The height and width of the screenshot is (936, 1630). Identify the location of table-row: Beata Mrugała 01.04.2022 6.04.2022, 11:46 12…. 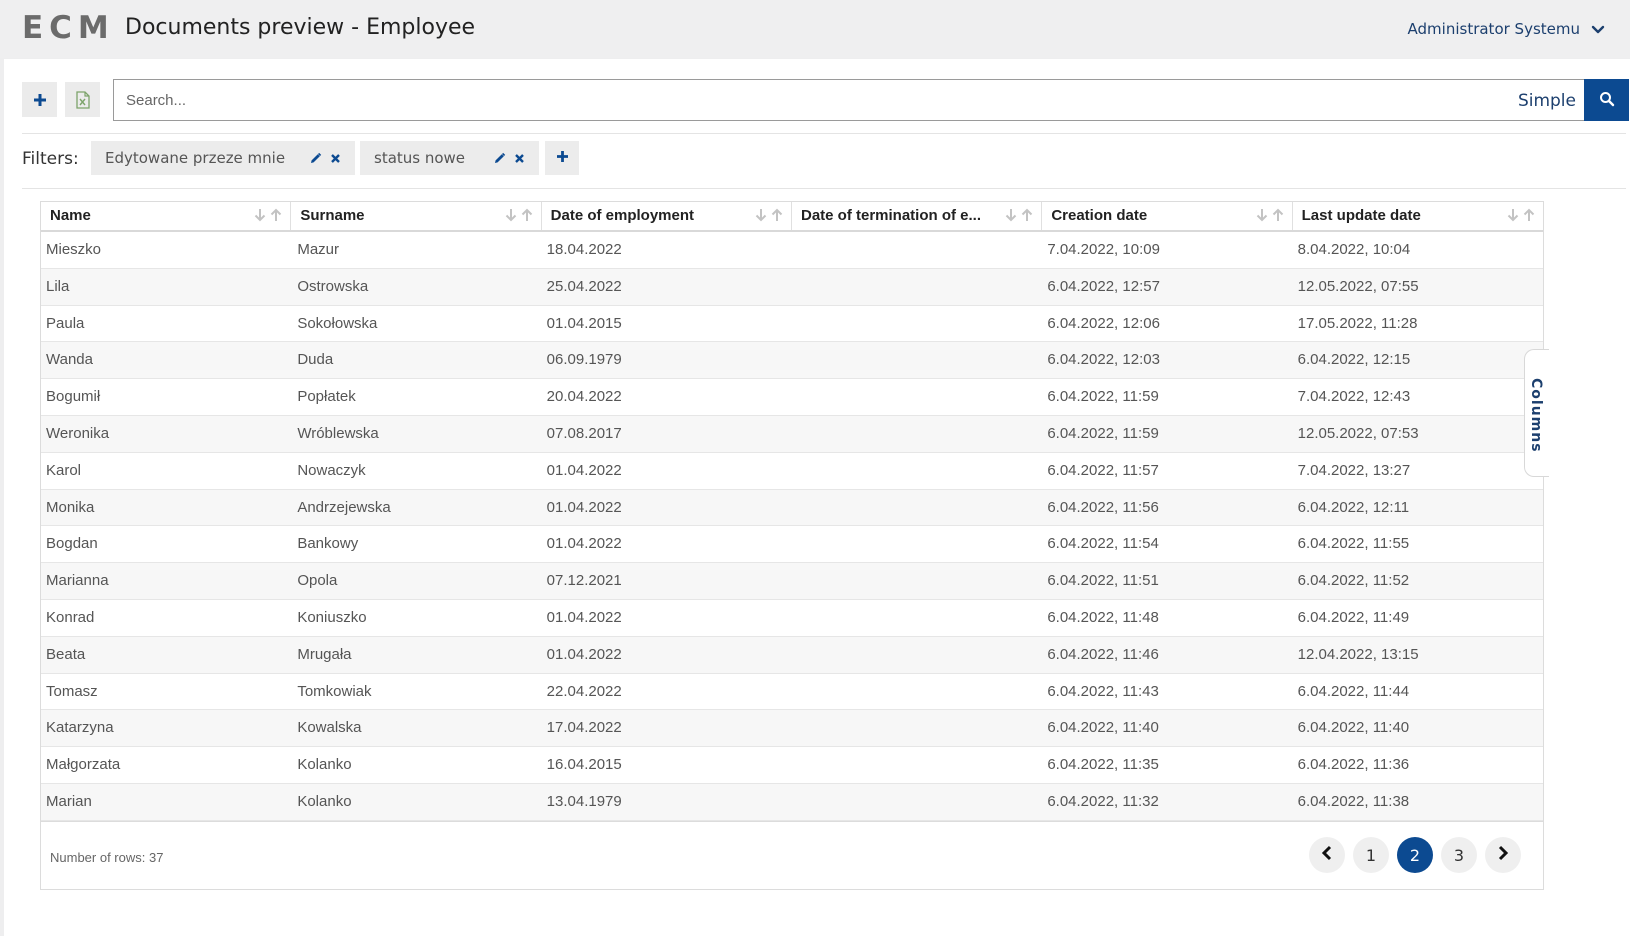
(792, 655).